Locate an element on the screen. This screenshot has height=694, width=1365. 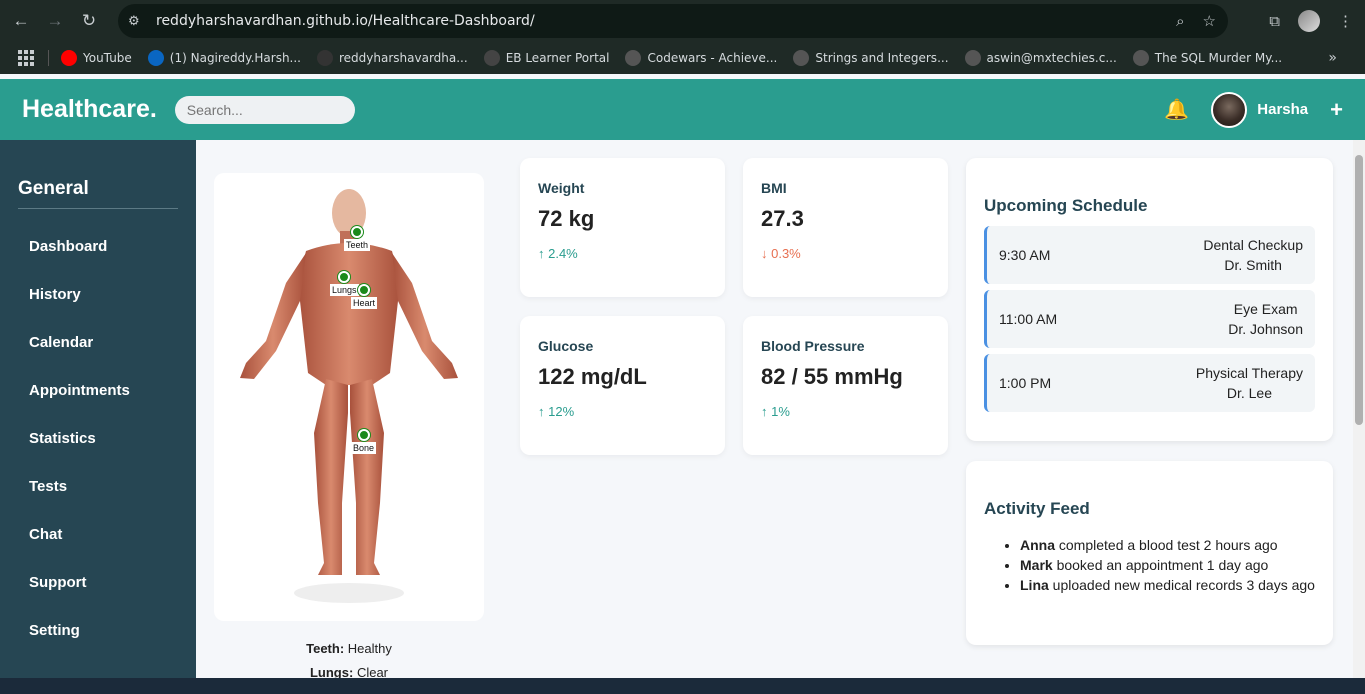
bookmark-star-icon: ☆ is located at coordinates (1209, 21).